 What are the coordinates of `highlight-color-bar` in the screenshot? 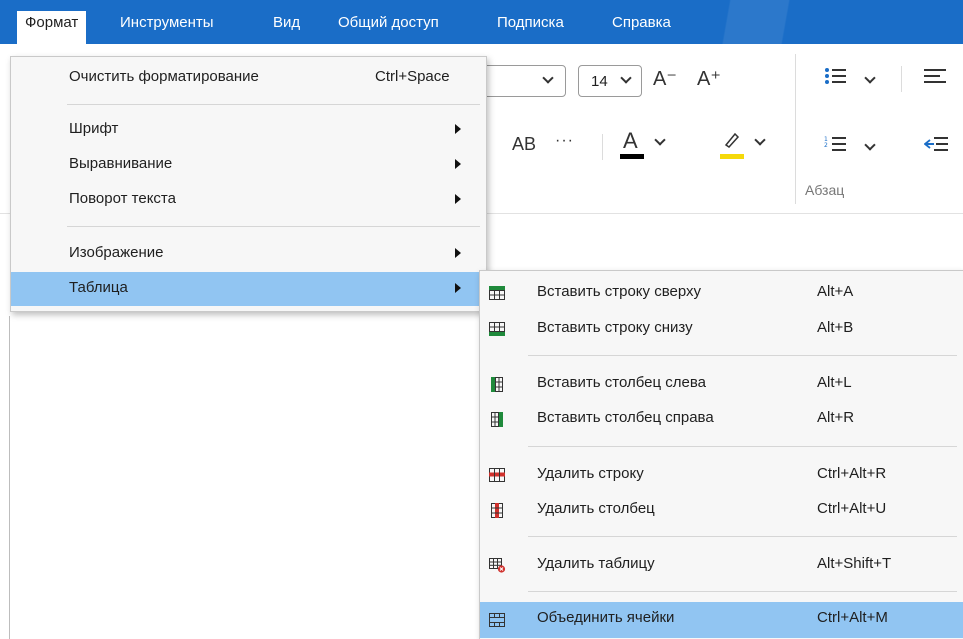 It's located at (732, 156).